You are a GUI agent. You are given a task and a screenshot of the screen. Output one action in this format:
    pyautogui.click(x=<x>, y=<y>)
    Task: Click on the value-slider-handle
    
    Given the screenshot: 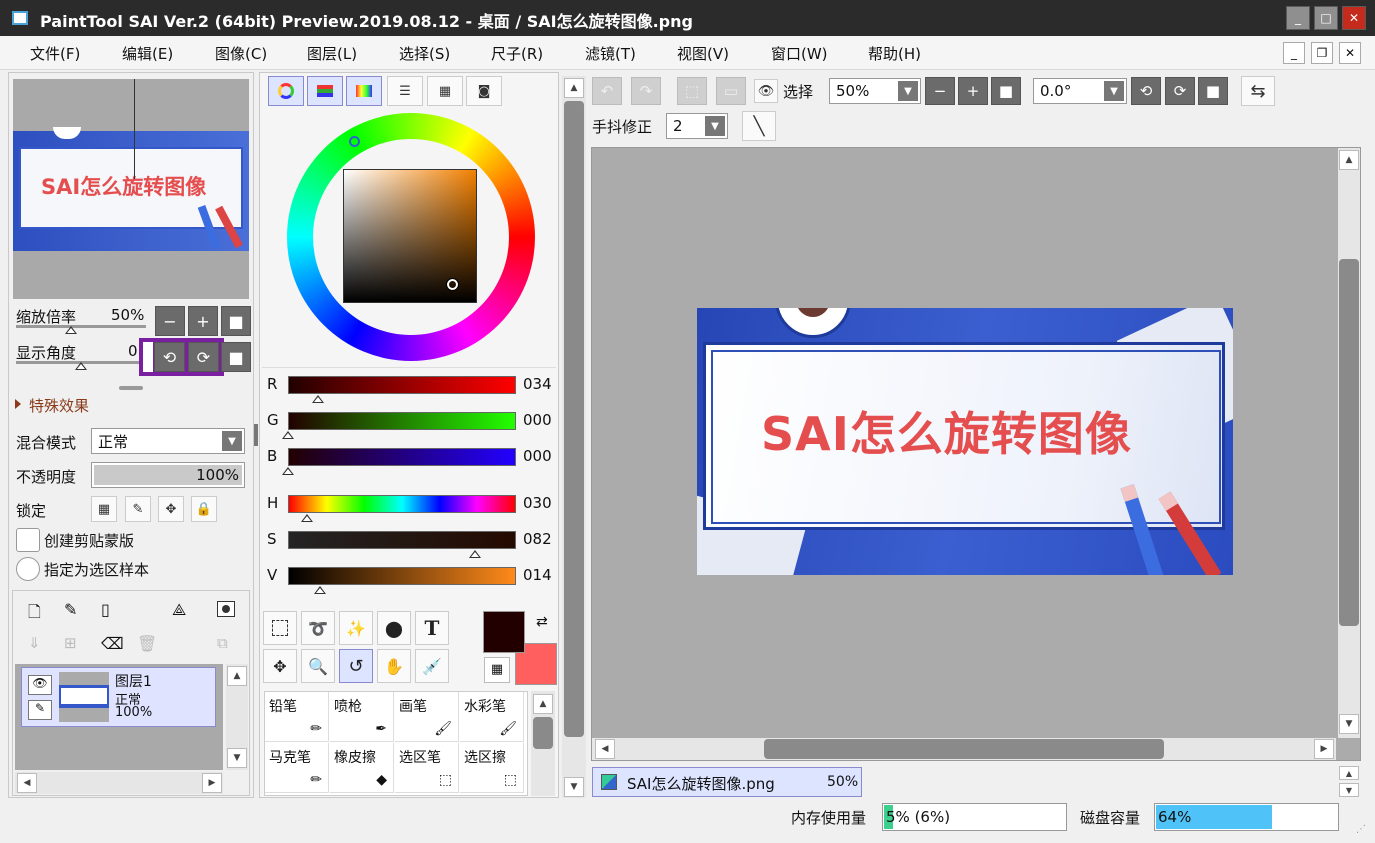 What is the action you would take?
    pyautogui.click(x=319, y=590)
    